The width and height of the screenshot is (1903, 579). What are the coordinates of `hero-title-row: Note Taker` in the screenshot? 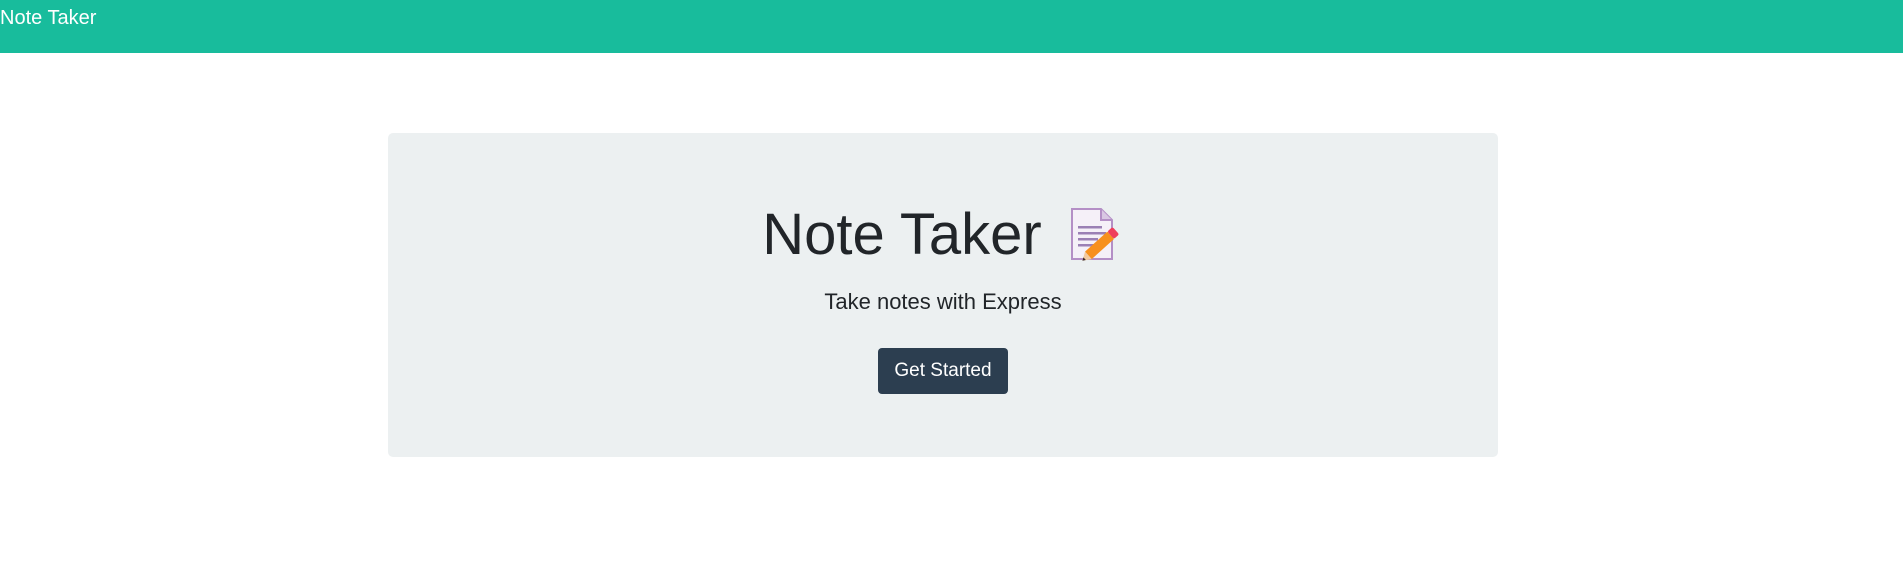 It's located at (943, 235).